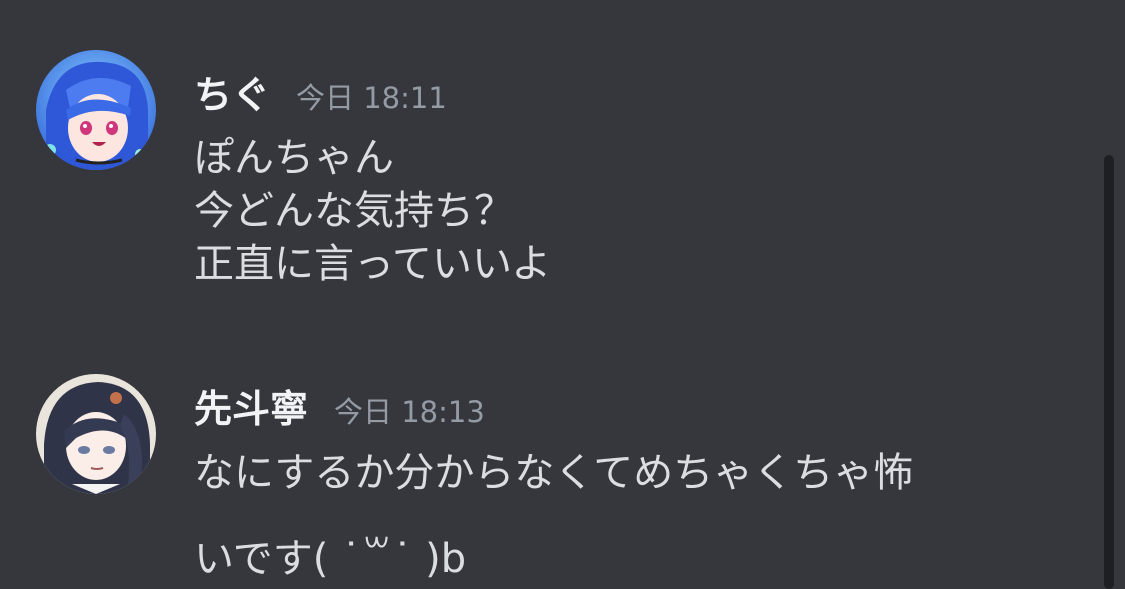  I want to click on scrollbar, so click(1109, 372).